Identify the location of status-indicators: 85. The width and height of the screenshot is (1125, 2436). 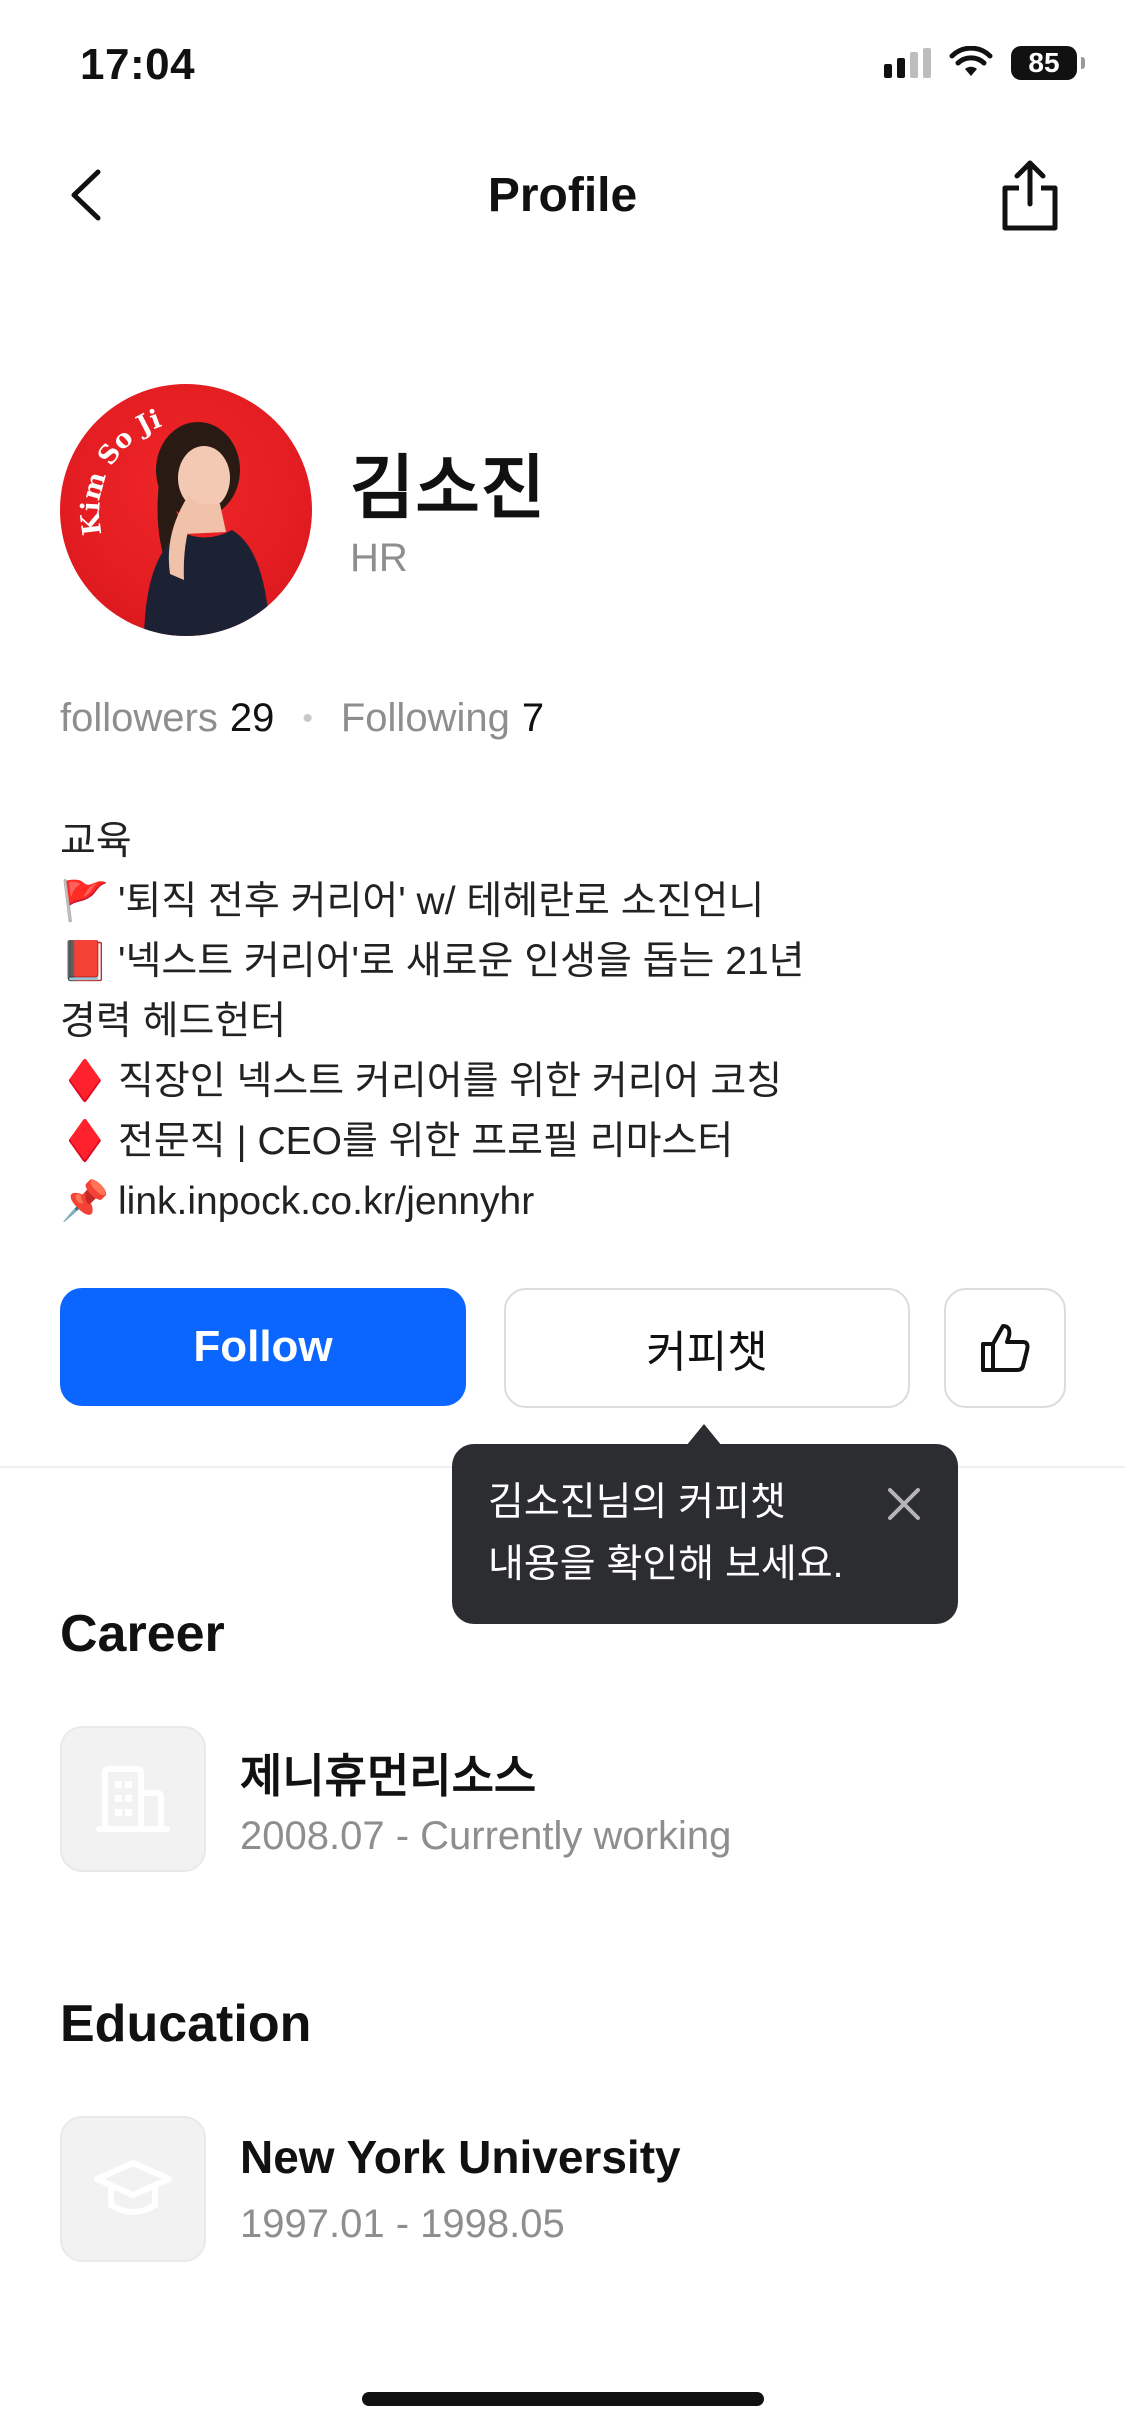
(984, 63).